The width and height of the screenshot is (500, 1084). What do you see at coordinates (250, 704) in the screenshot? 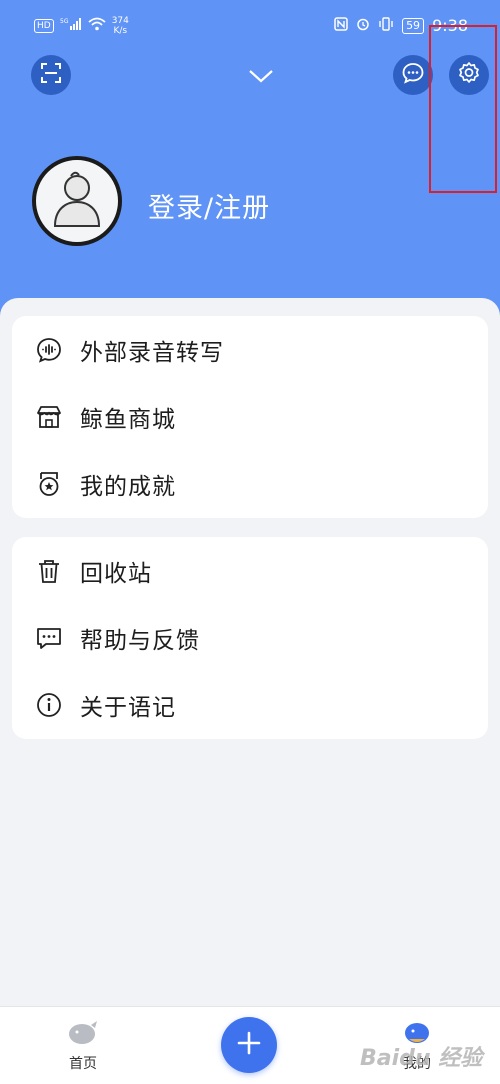
I see `menu-item-about: 关于语记` at bounding box center [250, 704].